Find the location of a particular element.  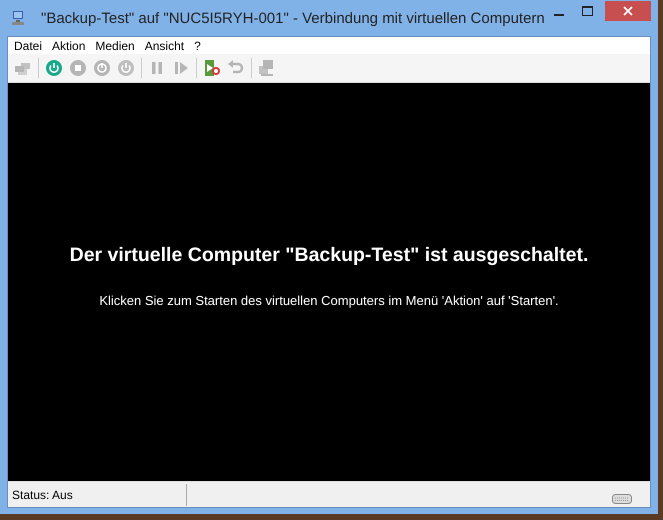

close-button is located at coordinates (628, 11).